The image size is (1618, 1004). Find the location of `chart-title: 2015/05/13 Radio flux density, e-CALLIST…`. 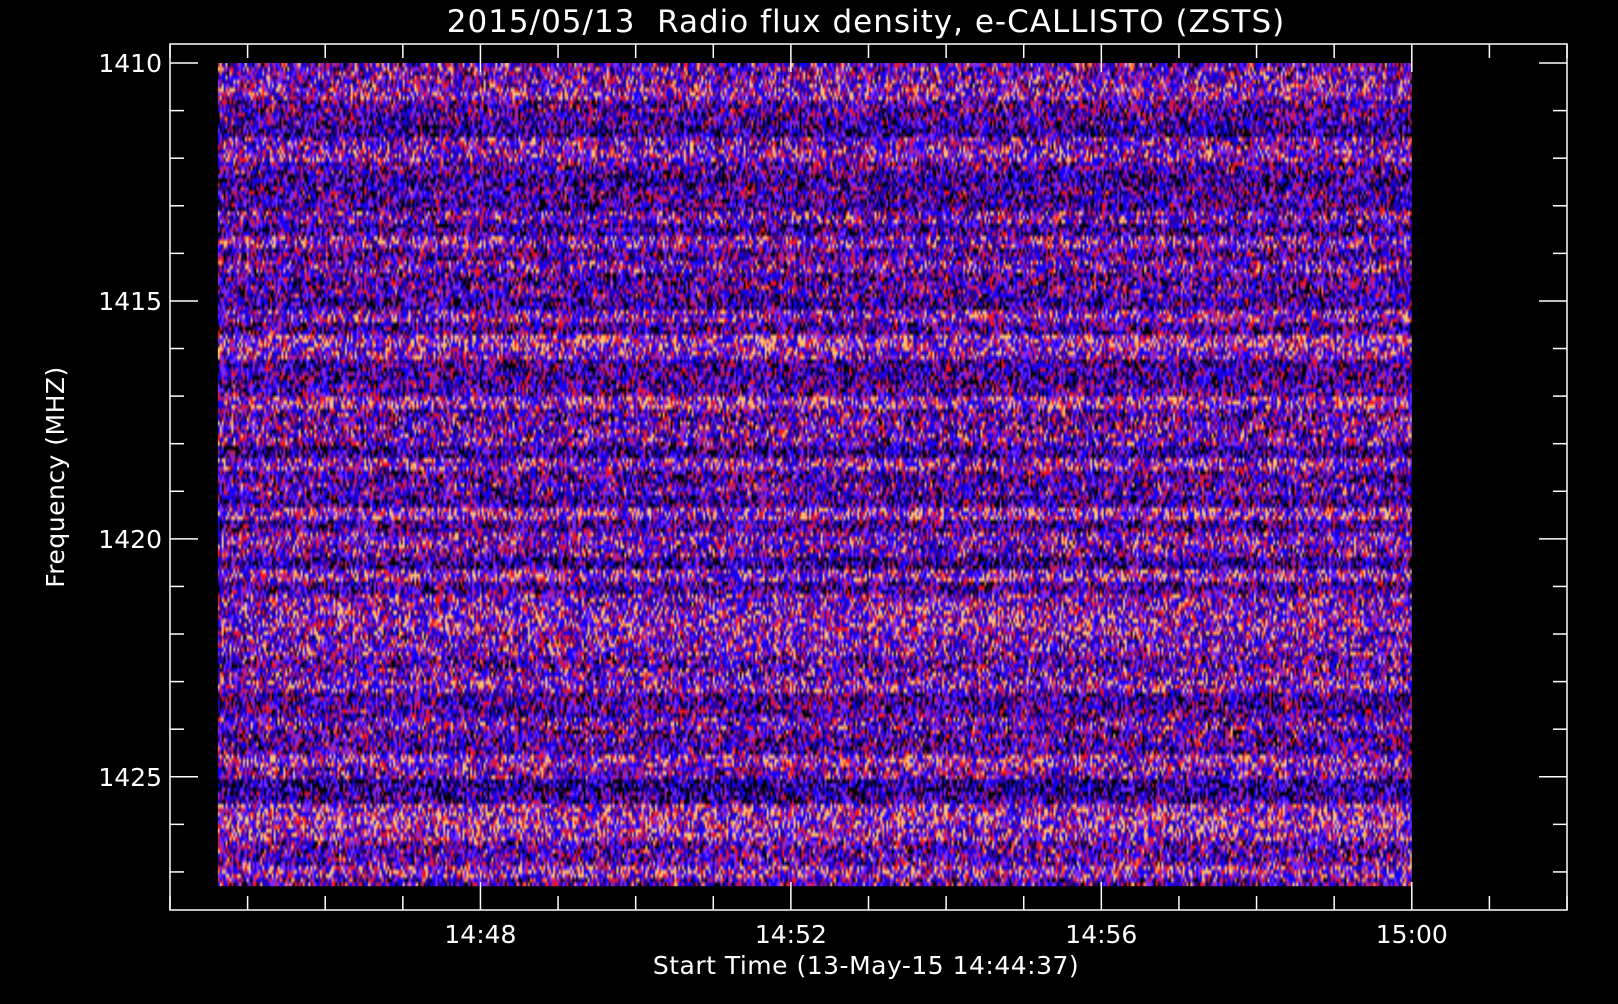

chart-title: 2015/05/13 Radio flux density, e-CALLIST… is located at coordinates (866, 22).